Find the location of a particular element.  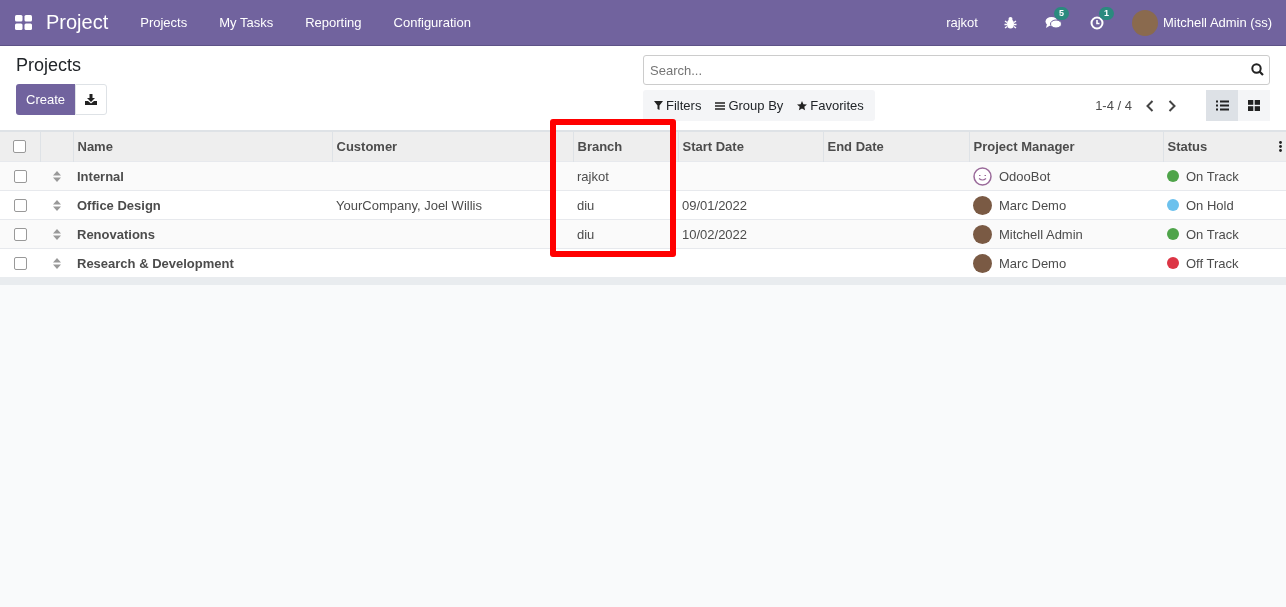

download-icon is located at coordinates (91, 99).